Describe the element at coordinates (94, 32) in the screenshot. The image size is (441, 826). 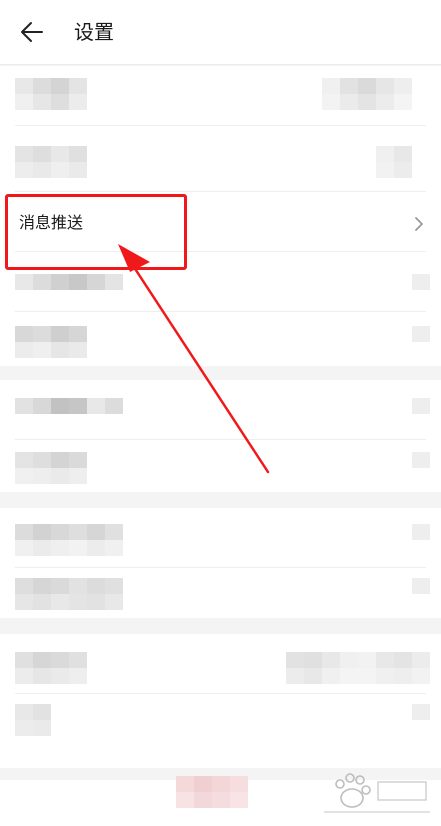
I see `page-title: 设置` at that location.